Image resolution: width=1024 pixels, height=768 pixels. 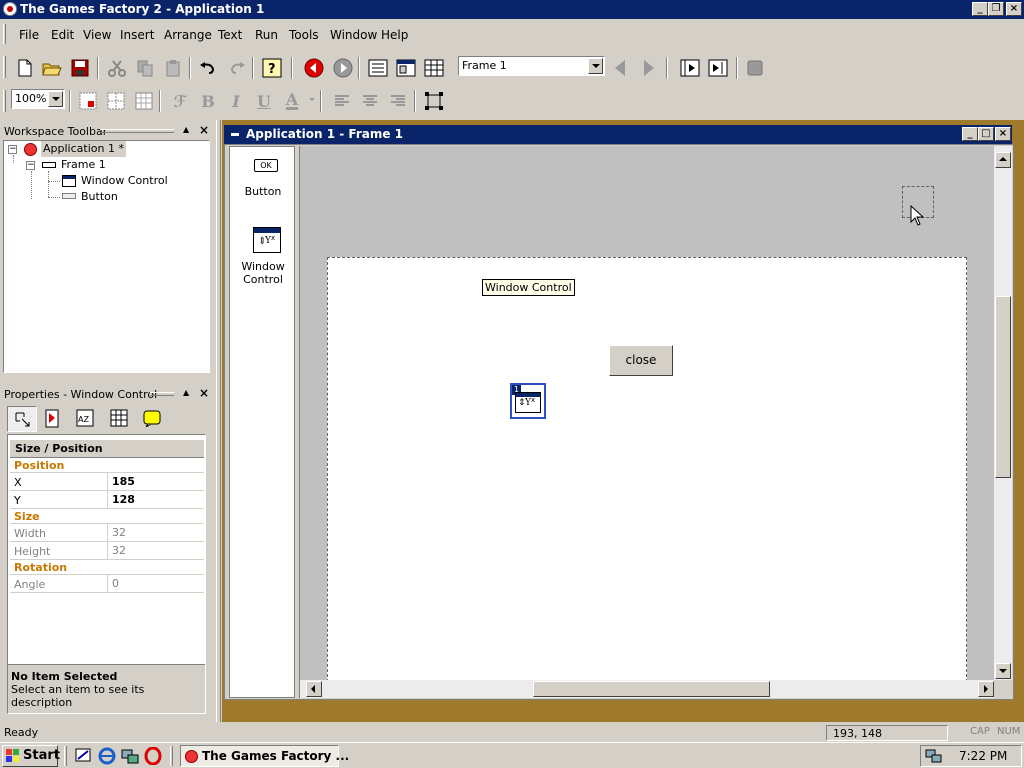 What do you see at coordinates (173, 68) in the screenshot?
I see `paste-icon` at bounding box center [173, 68].